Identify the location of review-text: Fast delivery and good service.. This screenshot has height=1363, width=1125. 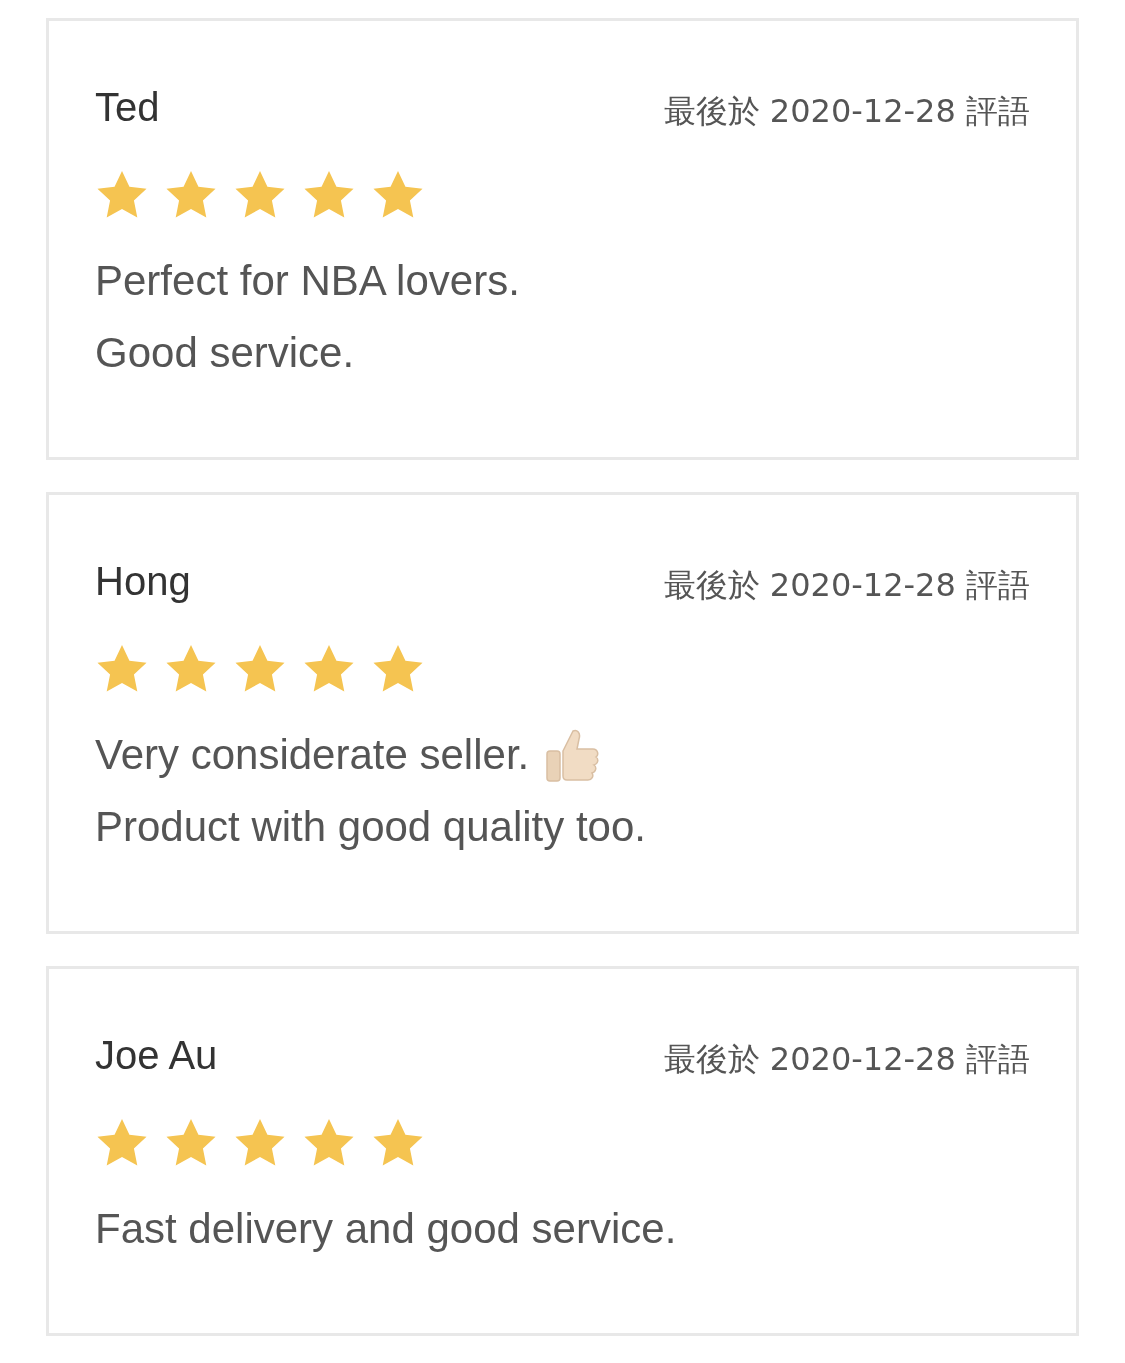
(386, 1229).